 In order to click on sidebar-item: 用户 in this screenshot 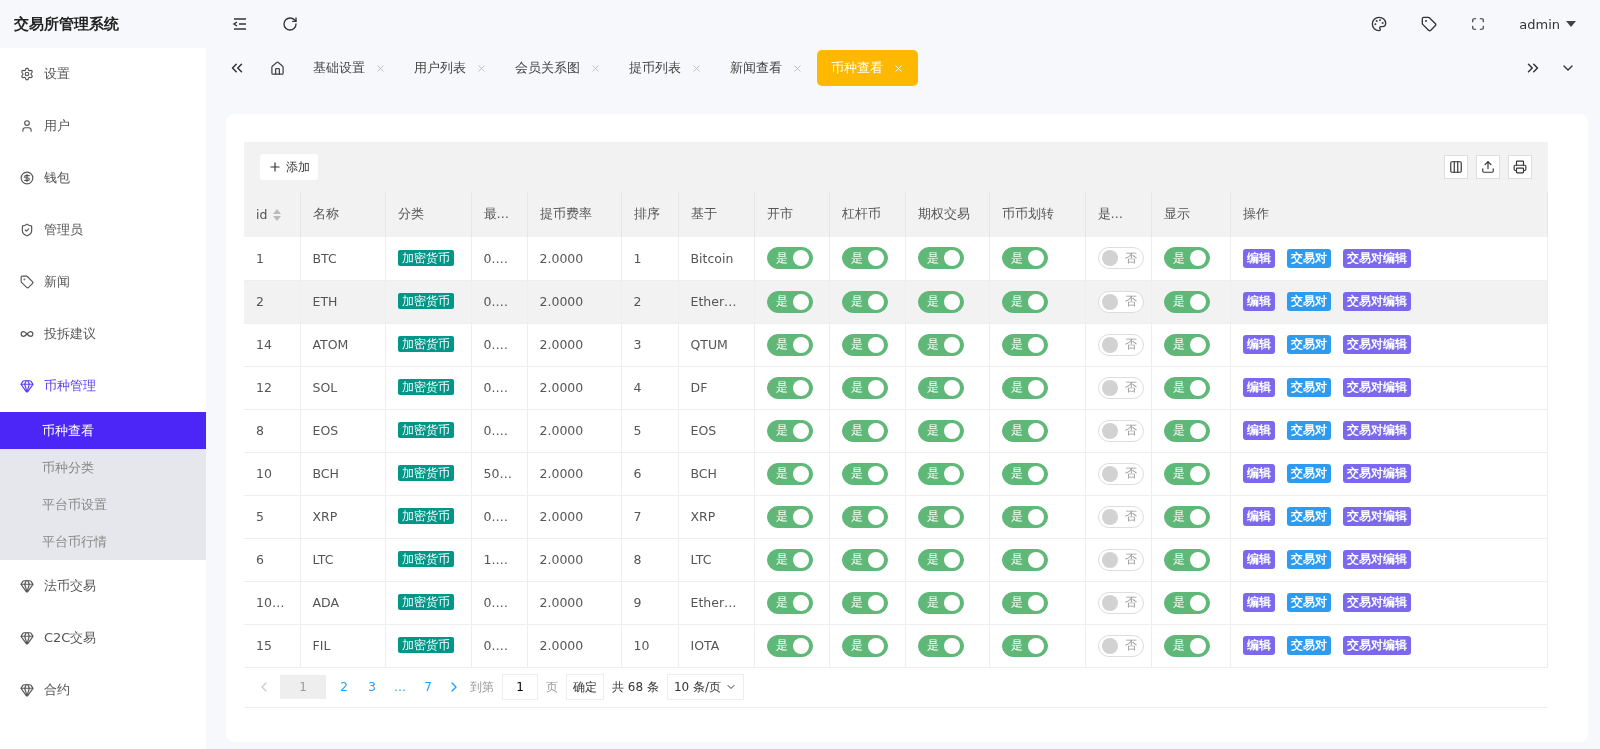, I will do `click(103, 126)`.